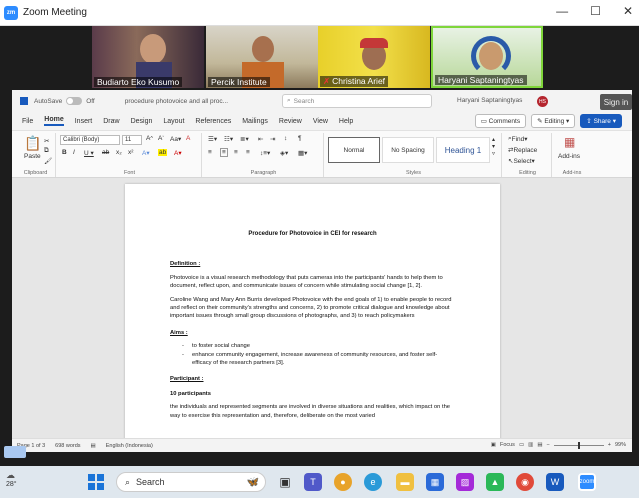 This screenshot has height=498, width=639. Describe the element at coordinates (11, 479) in the screenshot. I see `weather-widget: ☁ 28°` at that location.